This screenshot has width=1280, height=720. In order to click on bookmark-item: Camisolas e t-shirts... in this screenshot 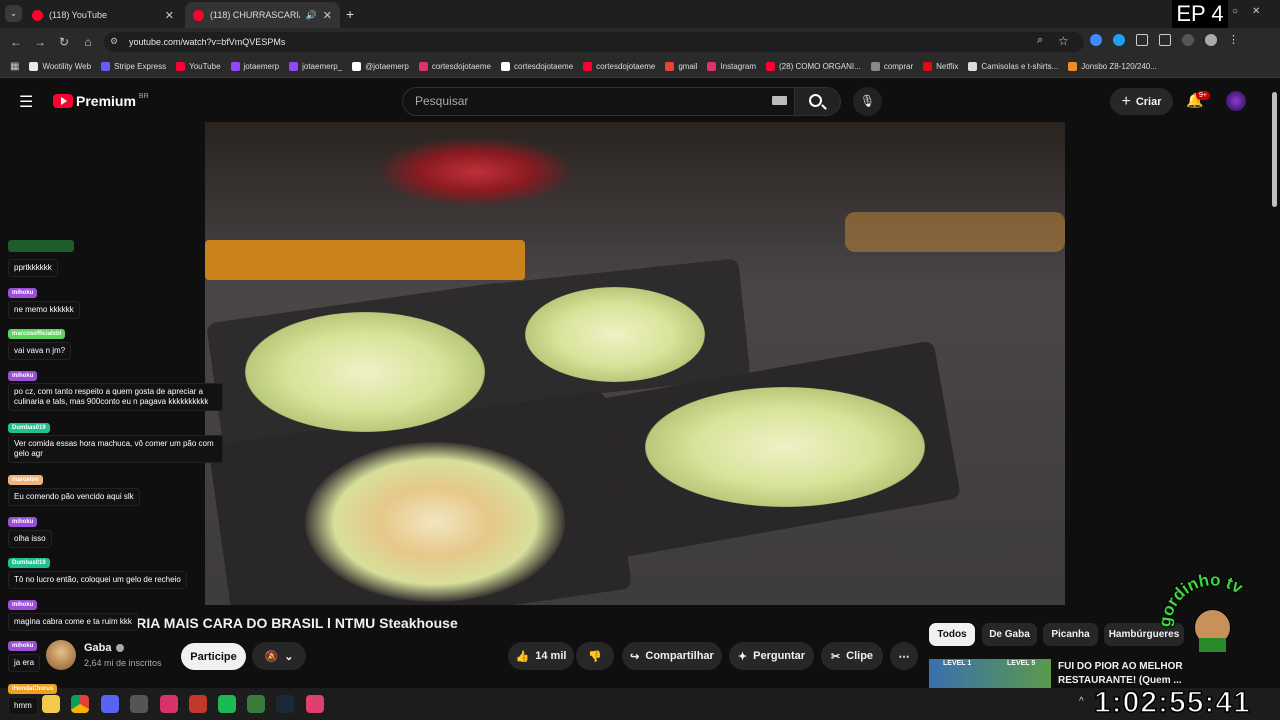, I will do `click(1013, 66)`.